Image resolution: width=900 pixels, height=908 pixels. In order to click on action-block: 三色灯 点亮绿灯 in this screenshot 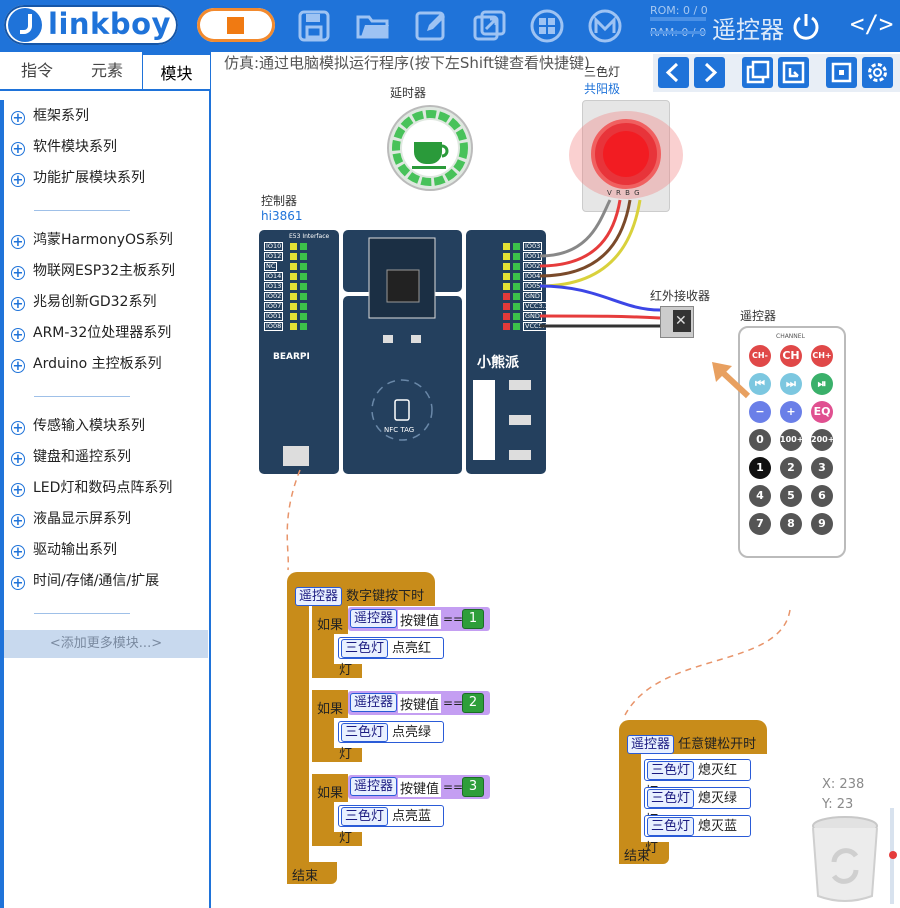, I will do `click(391, 741)`.